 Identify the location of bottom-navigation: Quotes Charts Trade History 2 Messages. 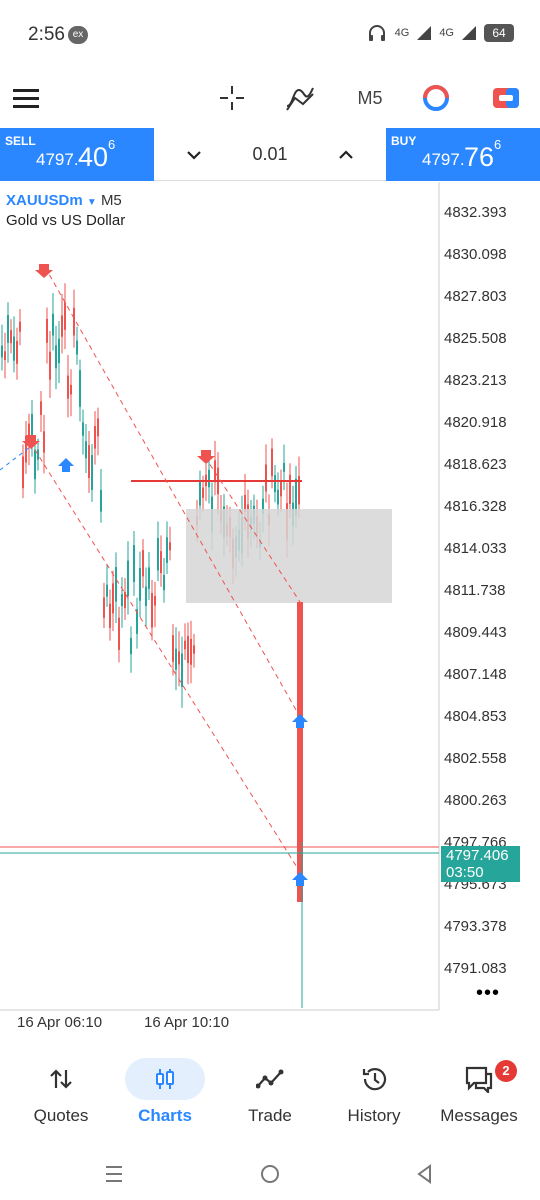
(270, 1095).